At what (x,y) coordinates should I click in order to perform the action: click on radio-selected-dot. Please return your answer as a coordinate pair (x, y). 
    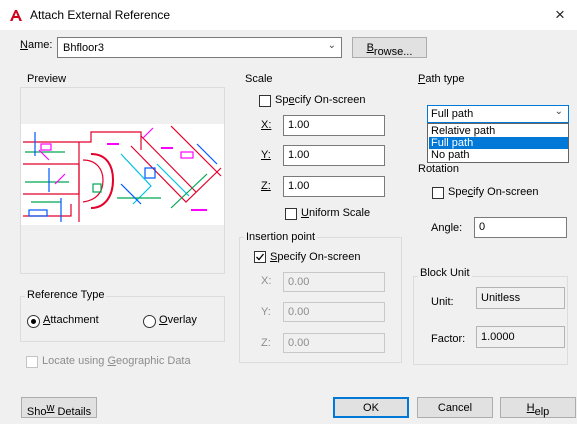
    Looking at the image, I should click on (33, 321).